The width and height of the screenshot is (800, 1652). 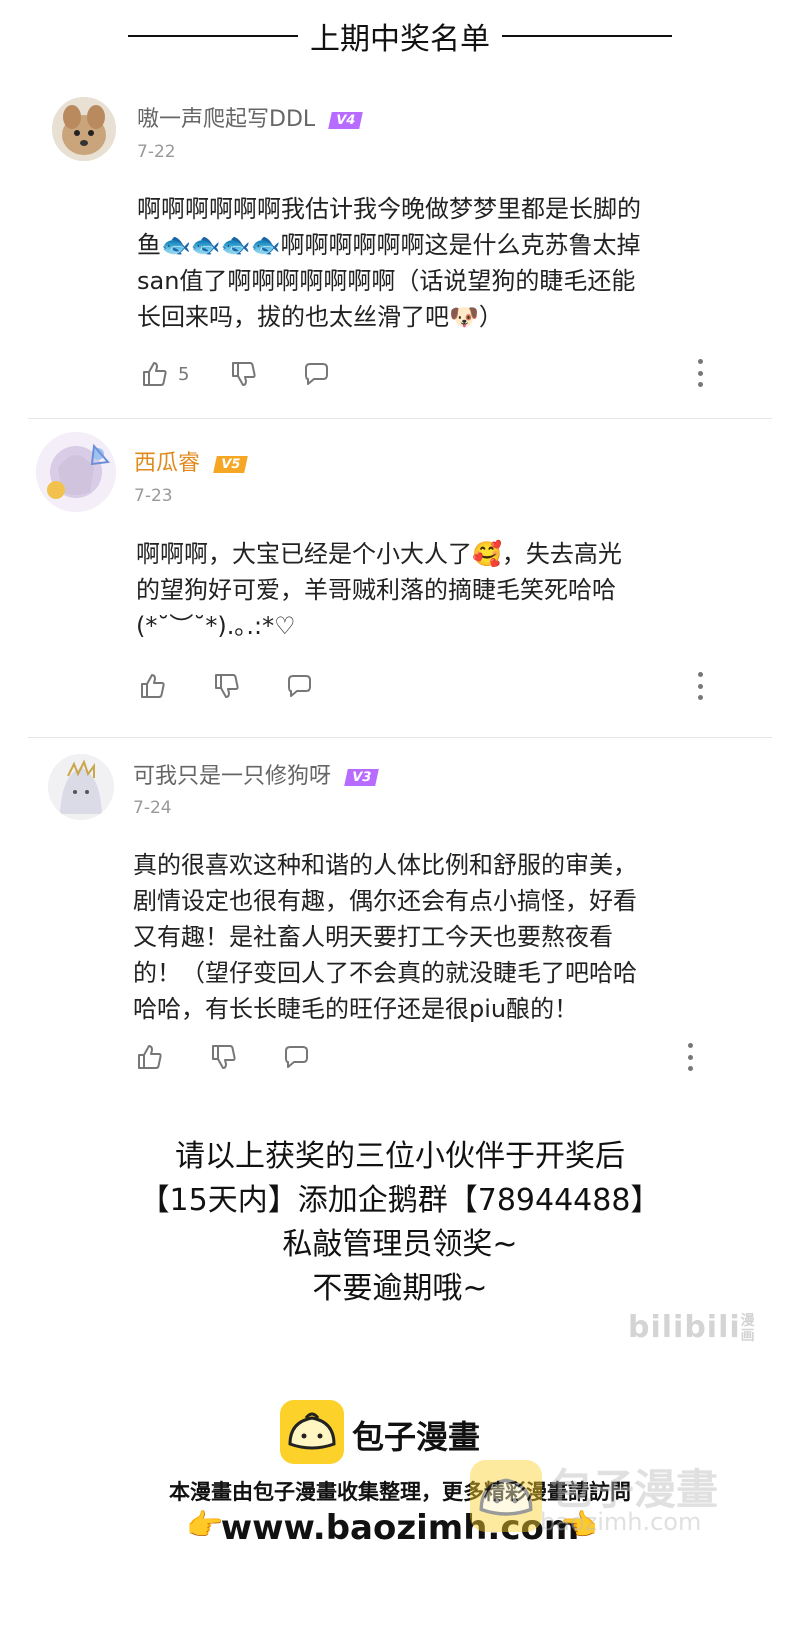 What do you see at coordinates (400, 1200) in the screenshot?
I see `notice-line-2: 【15天内】添加企鹅群【78944488】` at bounding box center [400, 1200].